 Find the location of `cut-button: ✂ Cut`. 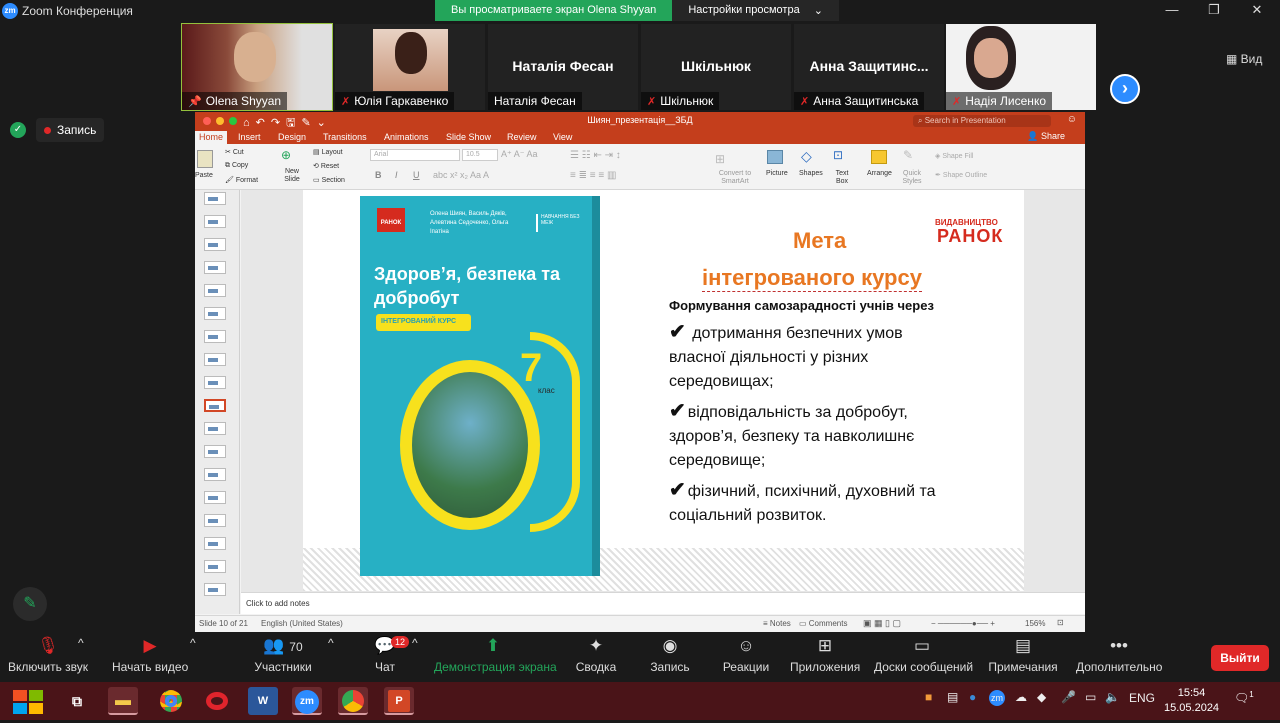

cut-button: ✂ Cut is located at coordinates (234, 152).